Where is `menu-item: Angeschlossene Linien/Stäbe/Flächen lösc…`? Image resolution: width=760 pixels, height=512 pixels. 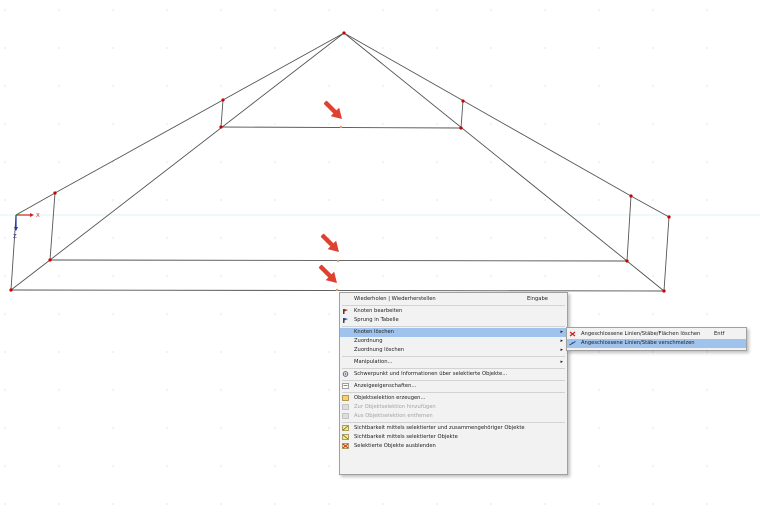
menu-item: Angeschlossene Linien/Stäbe/Flächen lösc… is located at coordinates (656, 334).